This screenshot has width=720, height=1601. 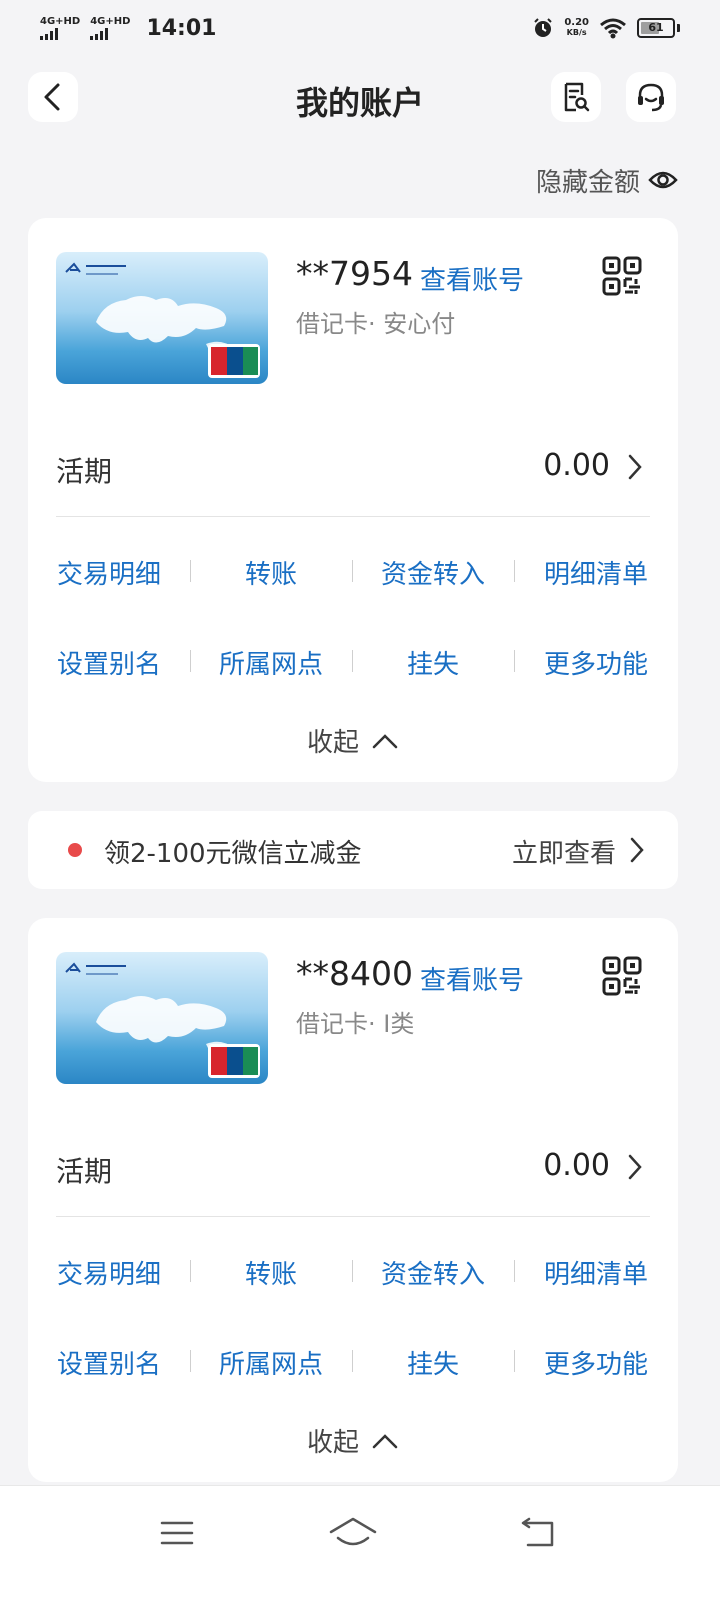 I want to click on page-title: 我的账户, so click(x=359, y=103).